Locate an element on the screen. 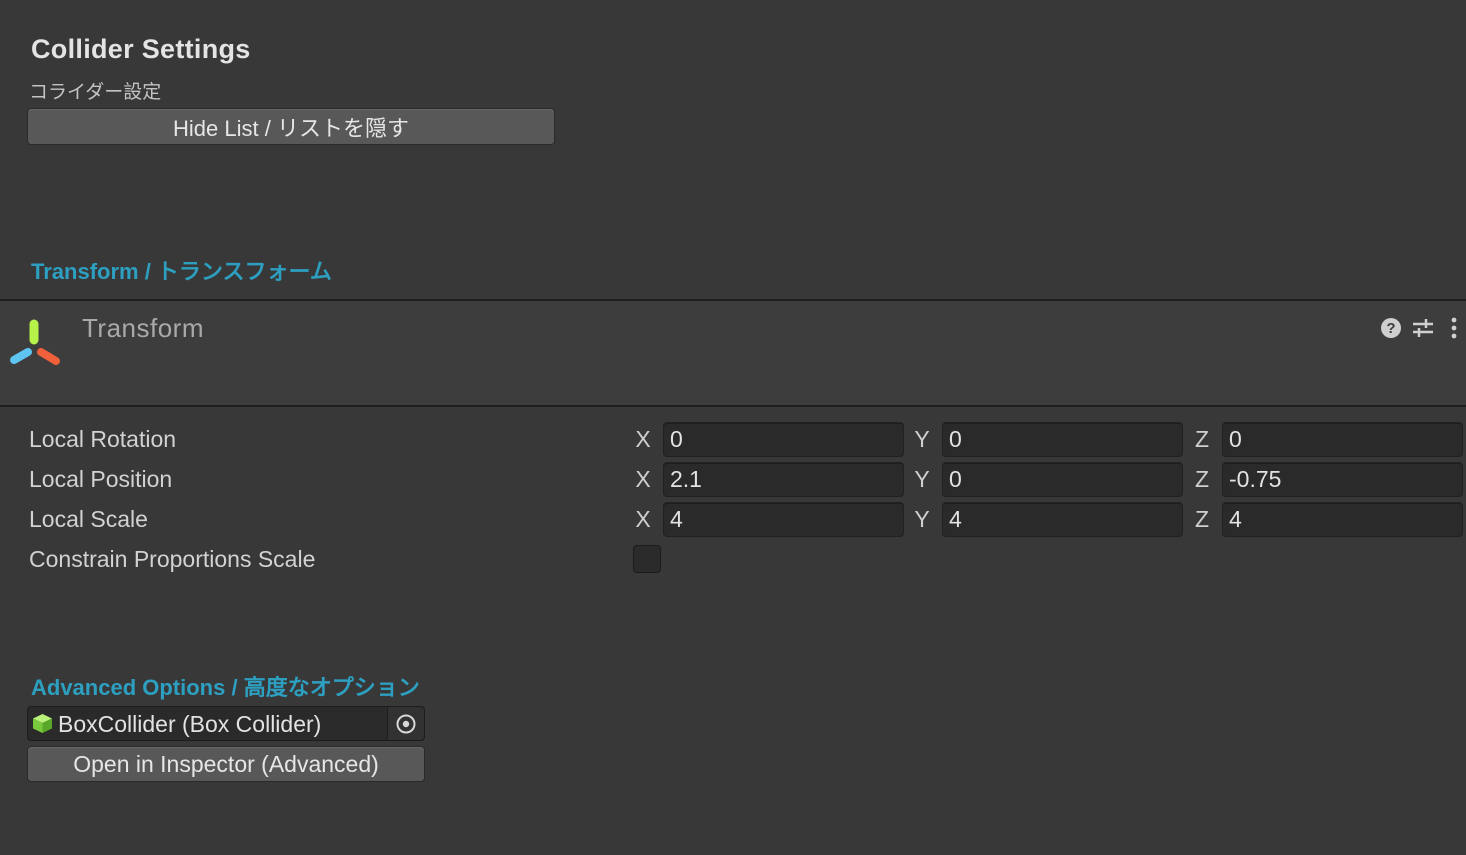 This screenshot has height=855, width=1466. rotation-y-field: 0 is located at coordinates (1062, 439).